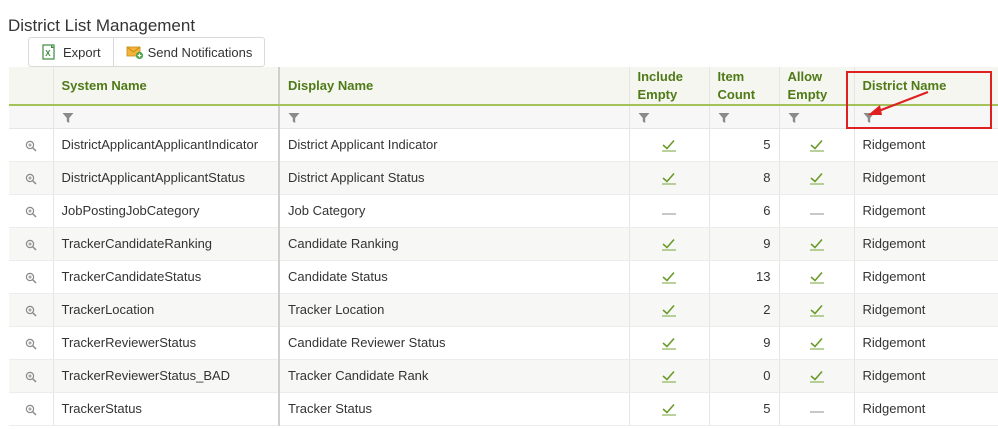 This screenshot has width=998, height=429. I want to click on cell-system-name: TrackerReviewerStatus_BAD, so click(166, 376).